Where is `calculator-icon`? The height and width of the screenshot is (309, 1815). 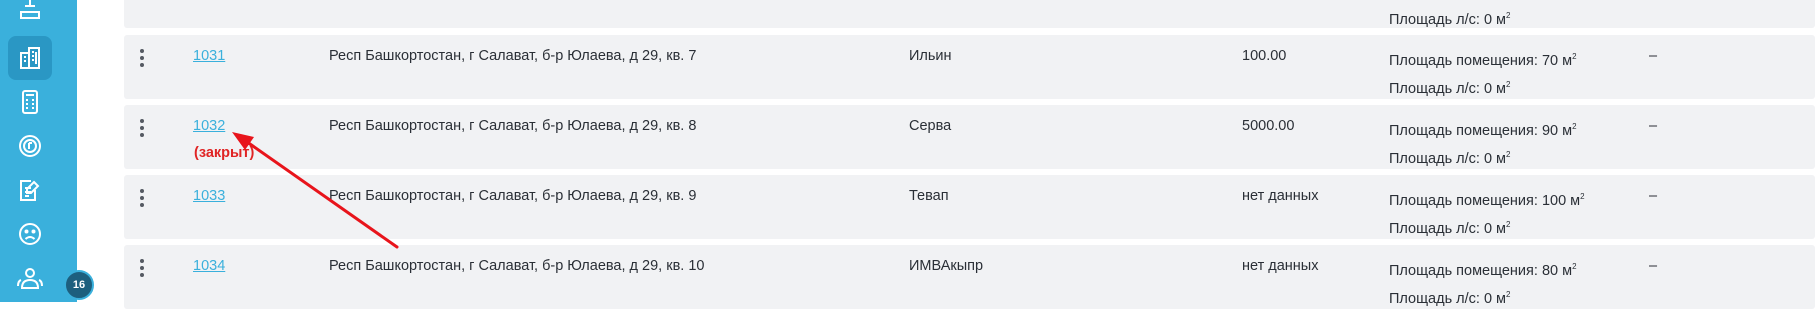 calculator-icon is located at coordinates (30, 102).